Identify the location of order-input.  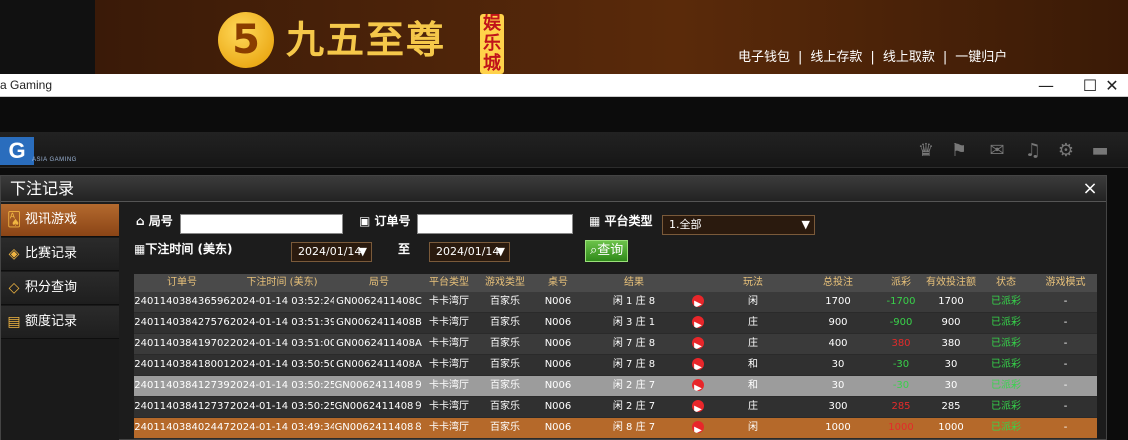
(495, 224).